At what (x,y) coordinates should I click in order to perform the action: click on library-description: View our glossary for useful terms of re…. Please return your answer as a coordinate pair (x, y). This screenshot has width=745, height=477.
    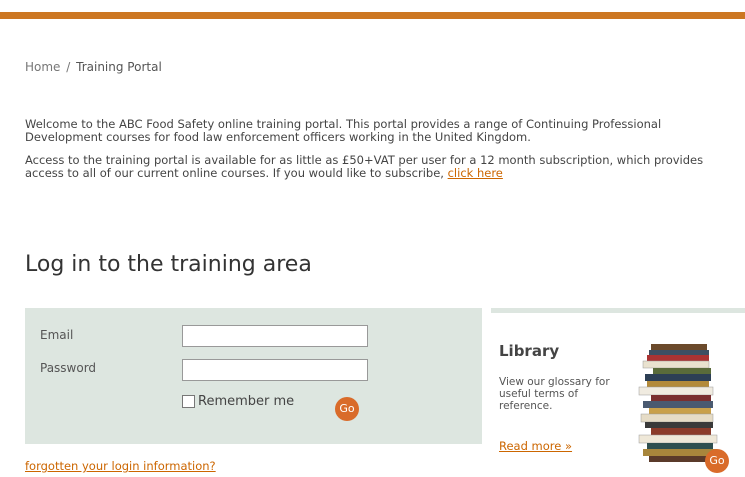
    Looking at the image, I should click on (554, 394).